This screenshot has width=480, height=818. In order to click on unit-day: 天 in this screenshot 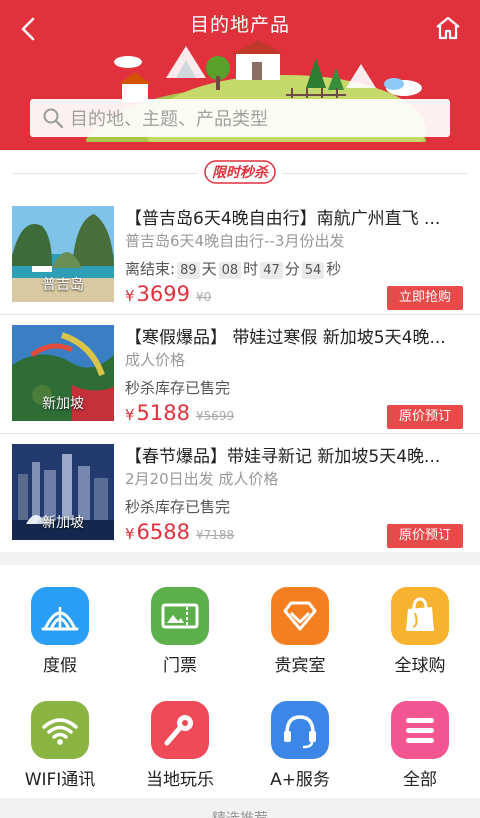, I will do `click(209, 269)`.